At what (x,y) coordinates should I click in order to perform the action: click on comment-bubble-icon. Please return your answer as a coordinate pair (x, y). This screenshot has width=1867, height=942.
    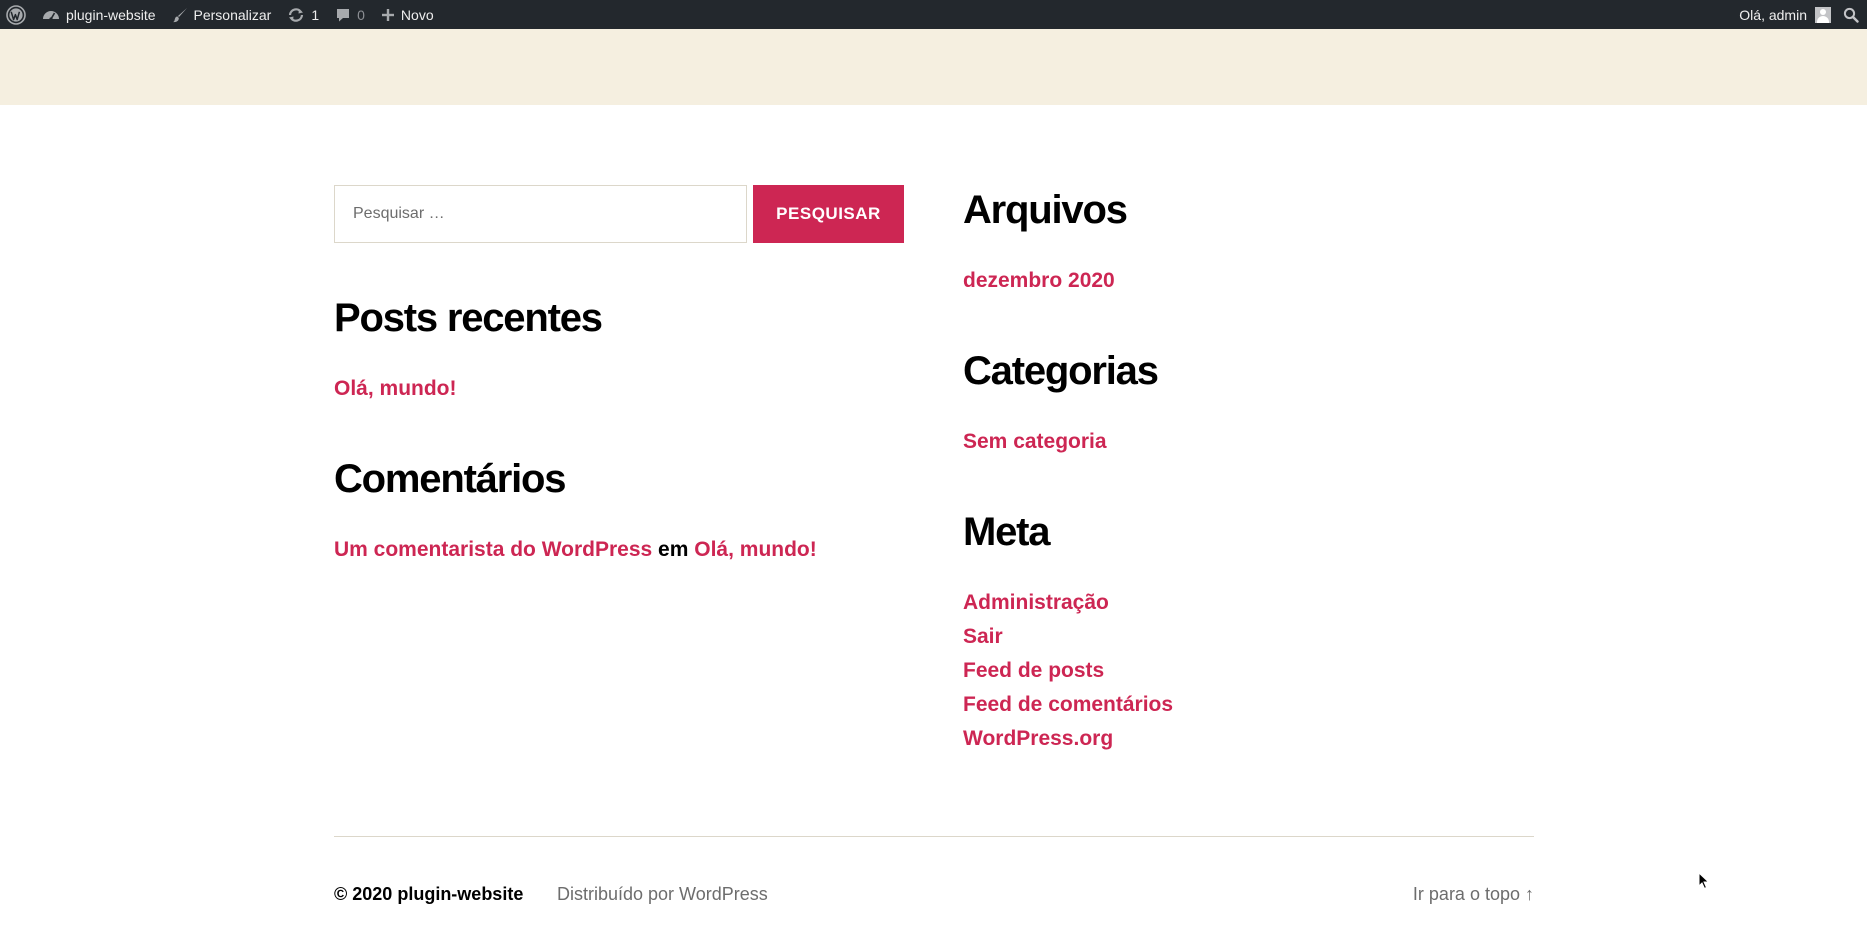
    Looking at the image, I should click on (343, 14).